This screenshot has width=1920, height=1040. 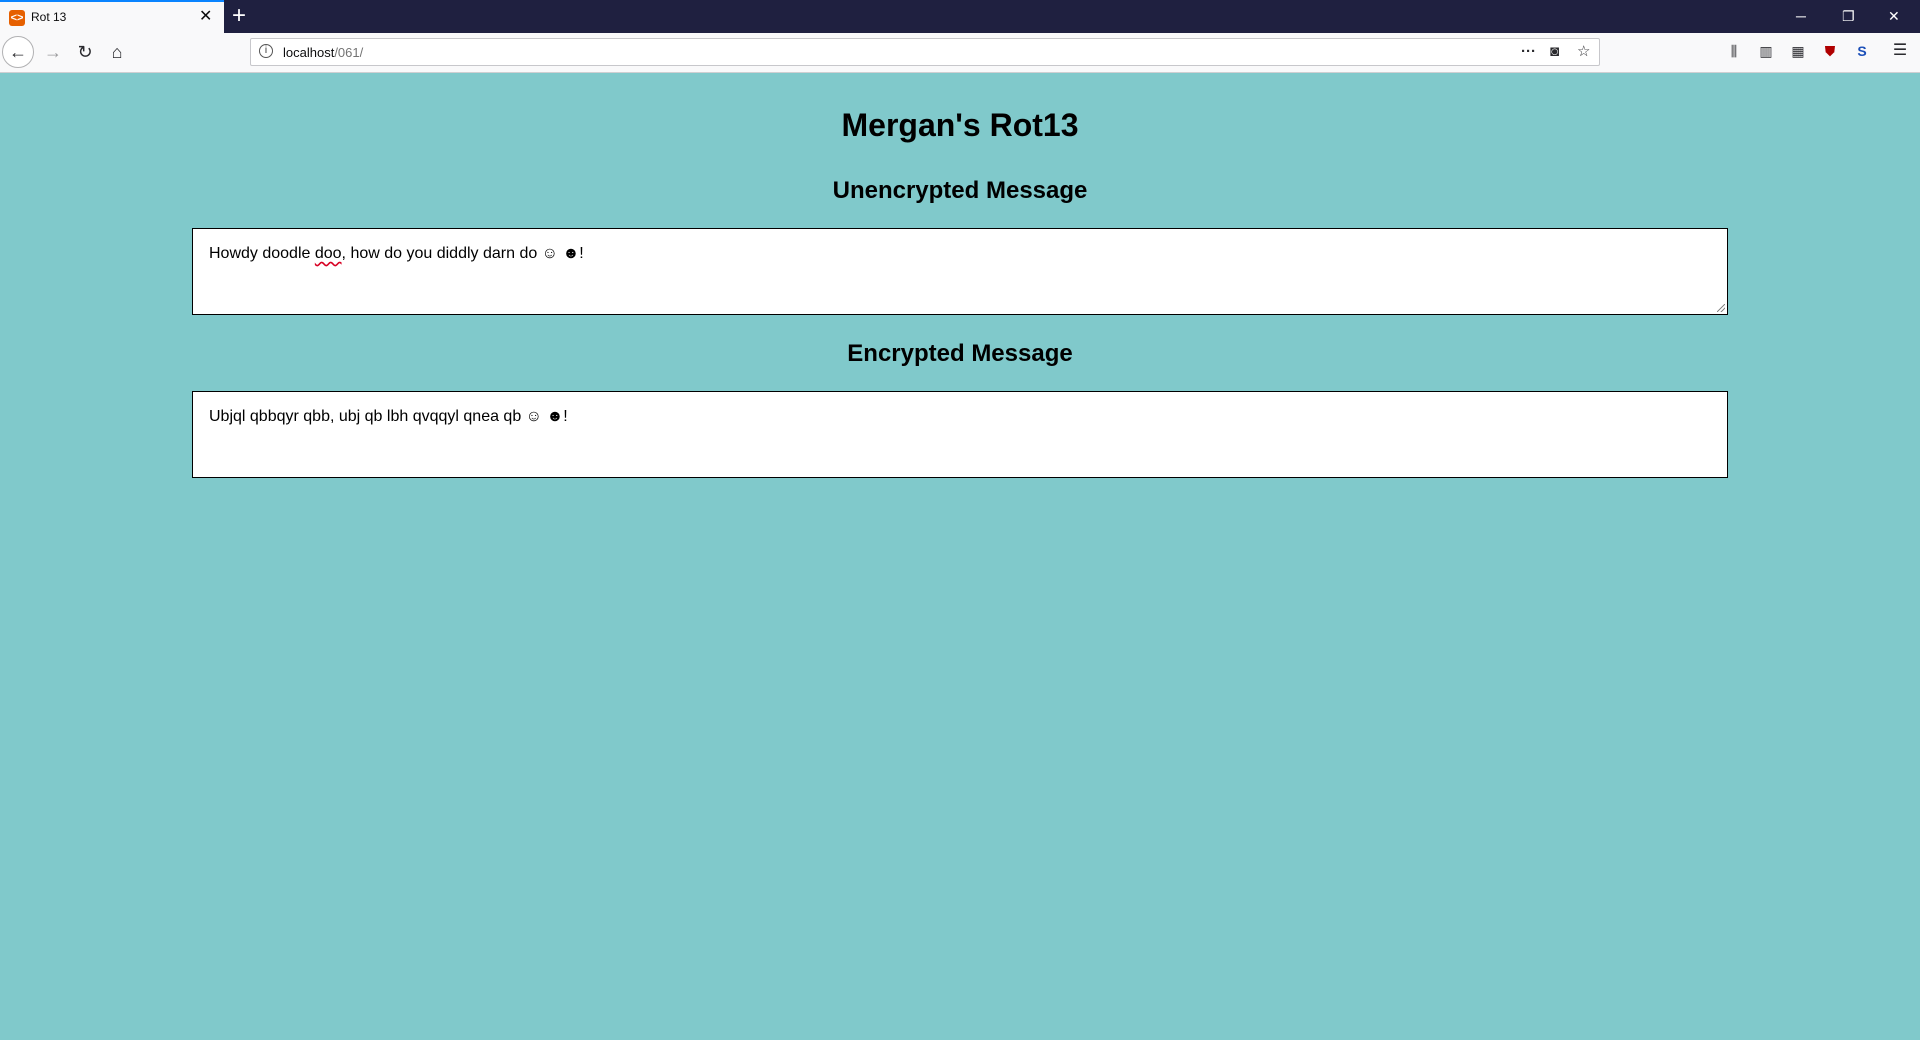 What do you see at coordinates (462, 253) in the screenshot?
I see `unencrypted-text-post: , how do you diddly darn do ☺ ☻!` at bounding box center [462, 253].